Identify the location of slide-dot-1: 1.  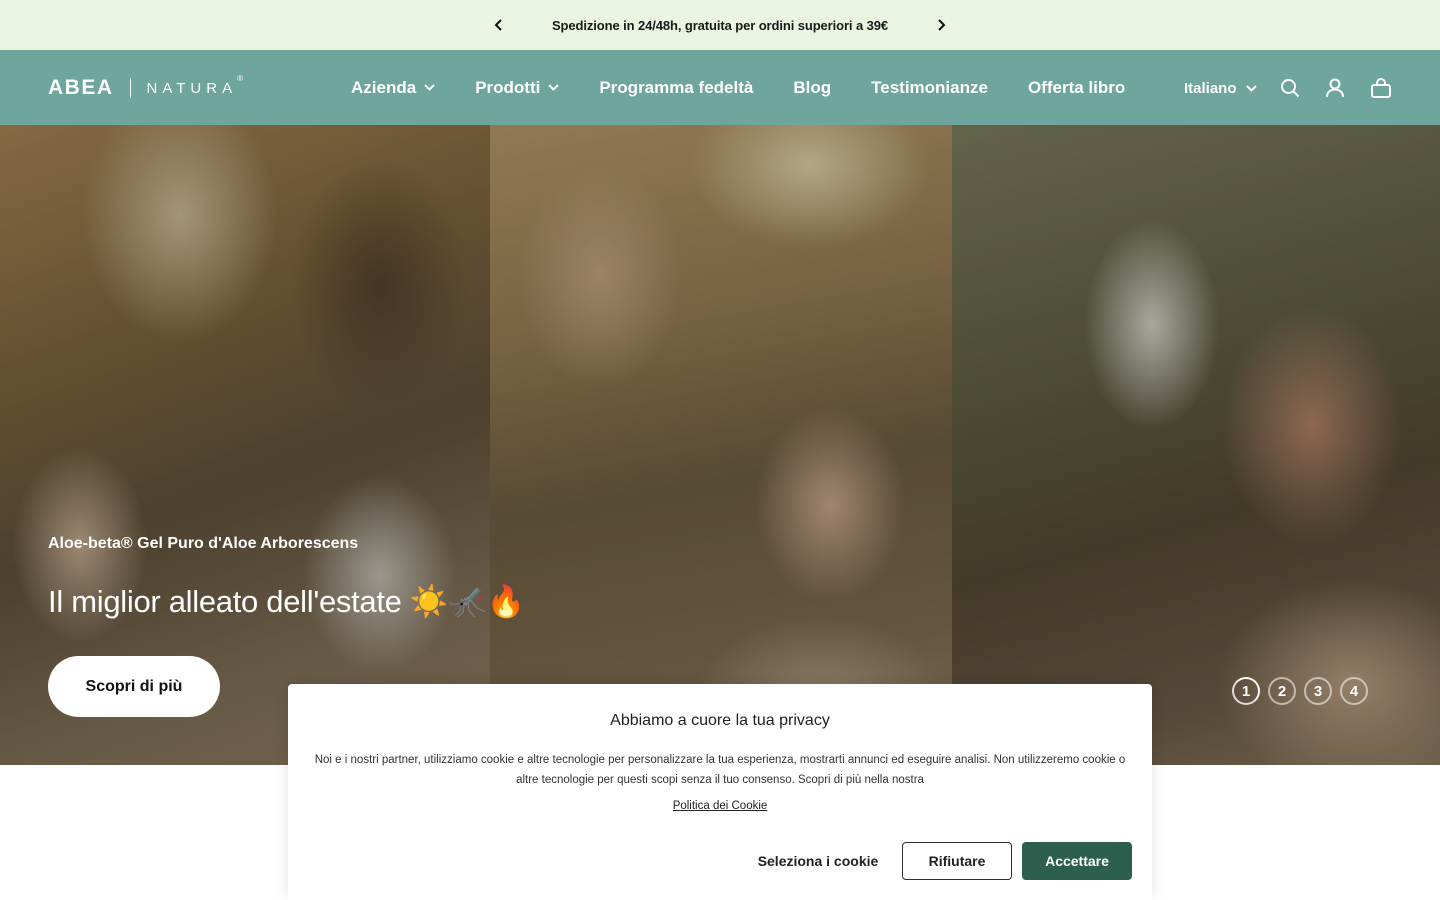
(1246, 691).